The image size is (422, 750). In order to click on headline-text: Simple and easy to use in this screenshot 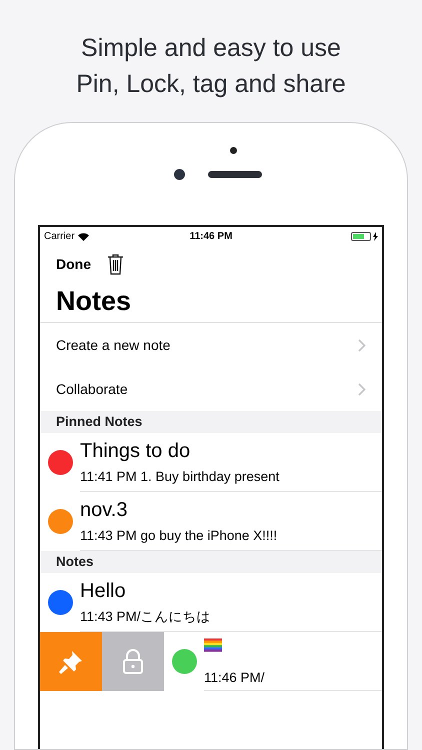, I will do `click(211, 48)`.